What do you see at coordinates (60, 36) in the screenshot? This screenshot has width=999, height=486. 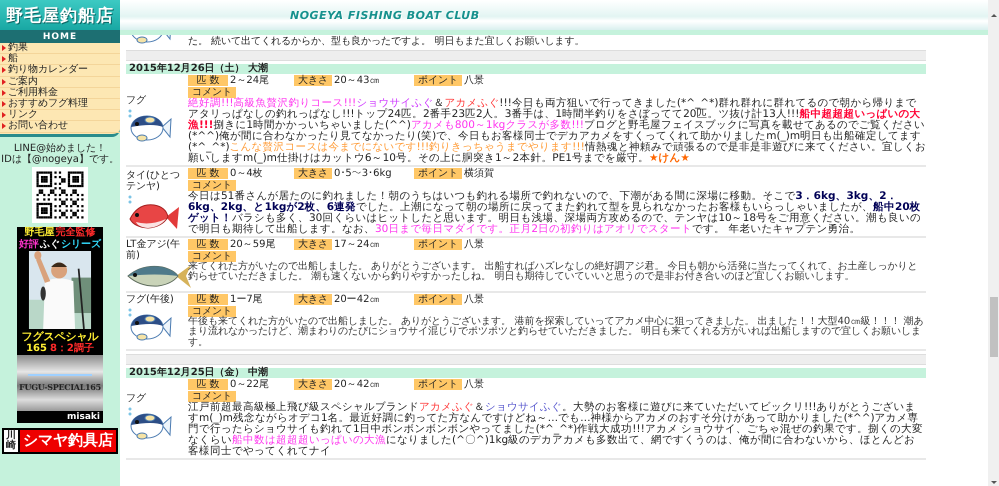 I see `home-link: HOME` at bounding box center [60, 36].